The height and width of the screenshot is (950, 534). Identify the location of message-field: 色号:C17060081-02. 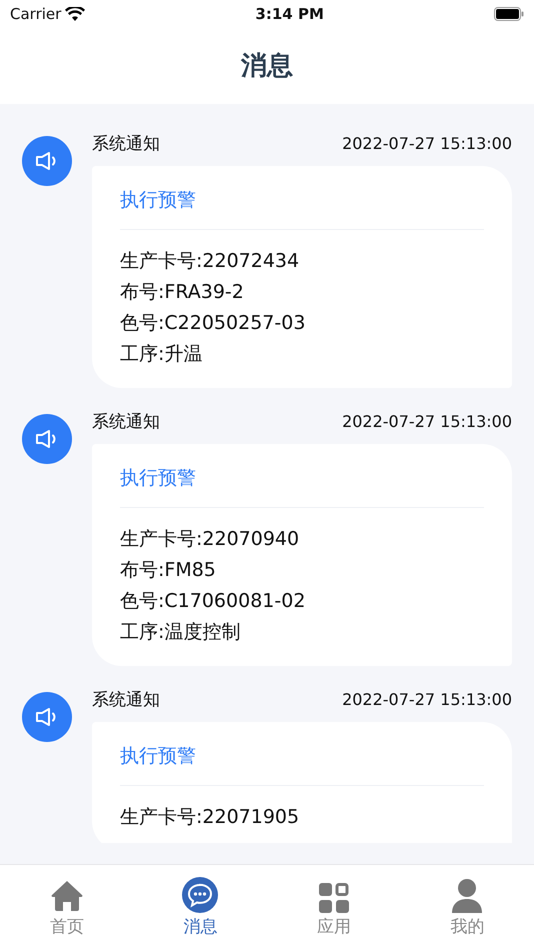
(302, 601).